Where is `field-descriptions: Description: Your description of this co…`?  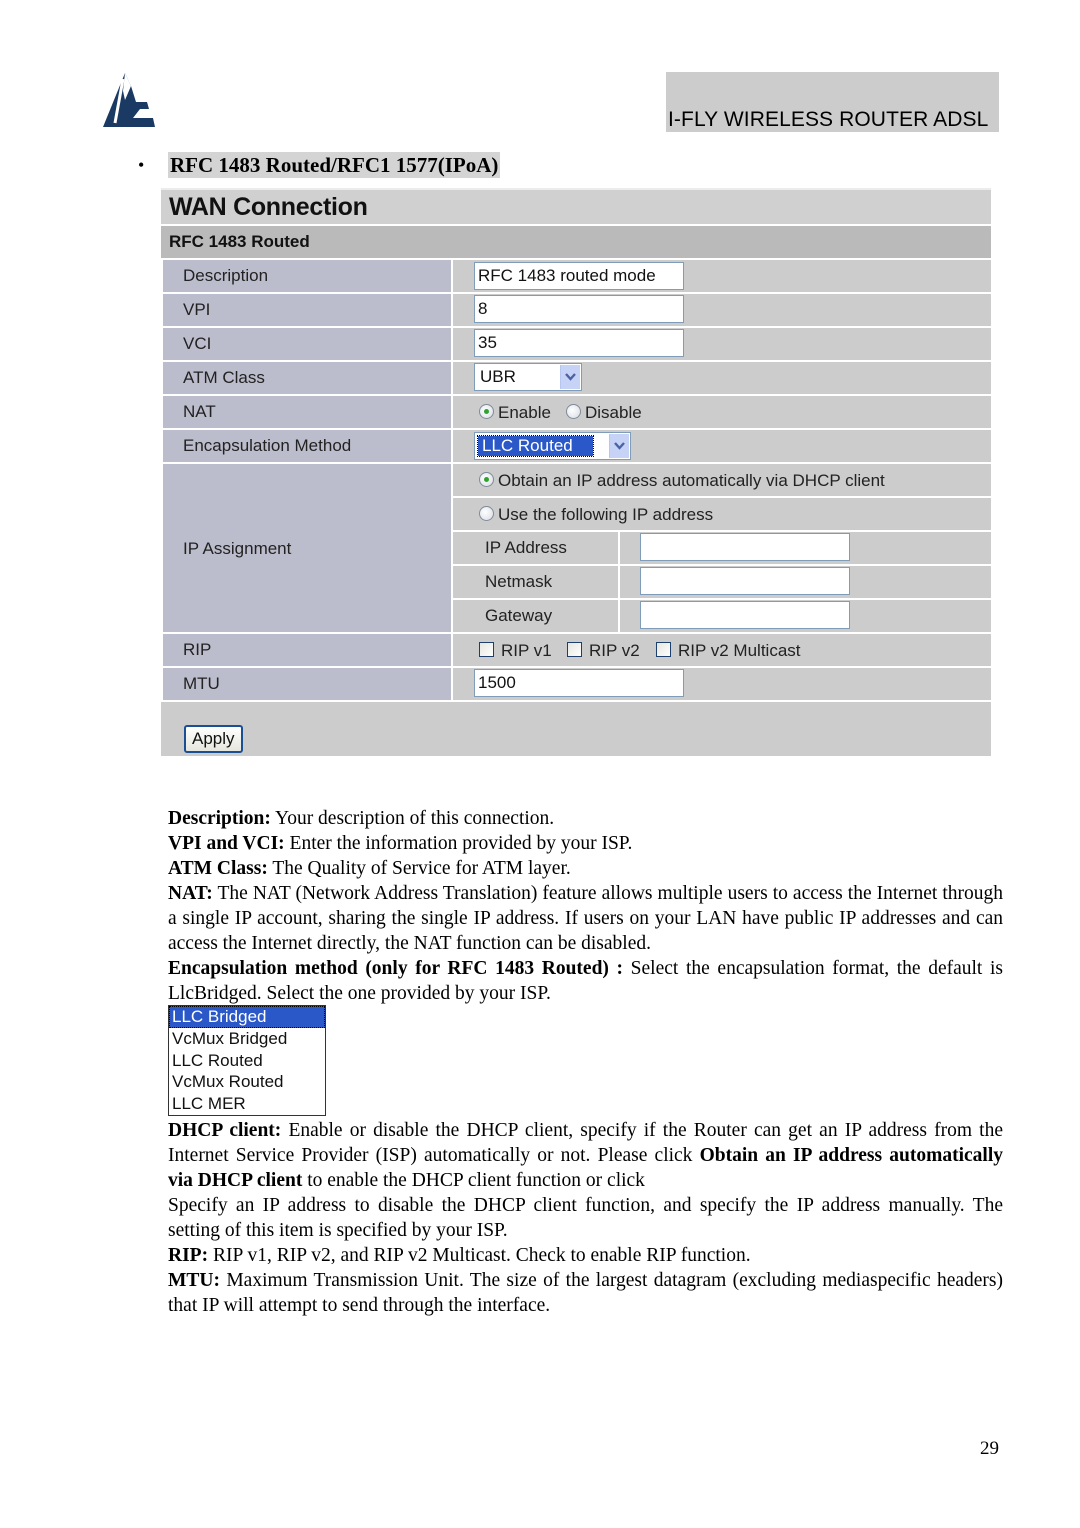 field-descriptions: Description: Your description of this co… is located at coordinates (585, 906).